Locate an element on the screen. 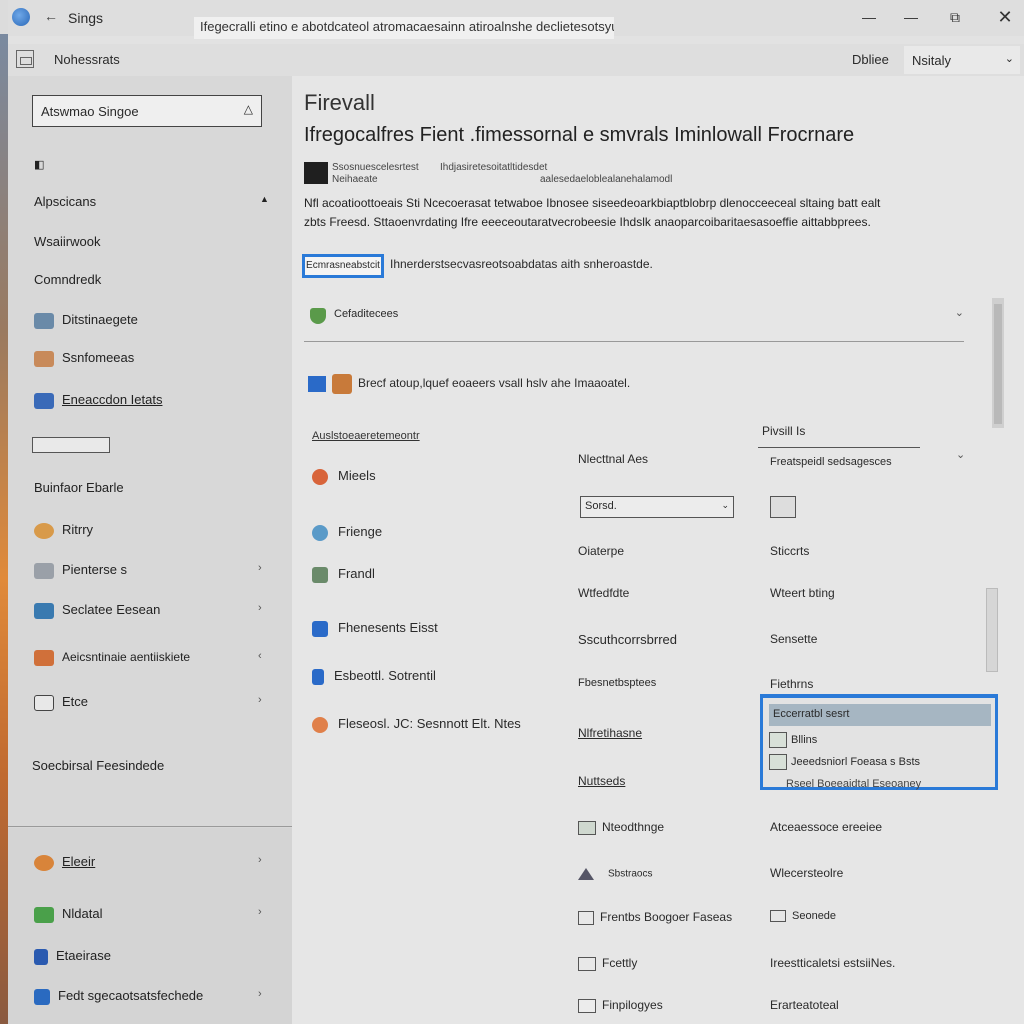 The image size is (1024, 1024). sidebar-item: Etce › is located at coordinates (148, 702).